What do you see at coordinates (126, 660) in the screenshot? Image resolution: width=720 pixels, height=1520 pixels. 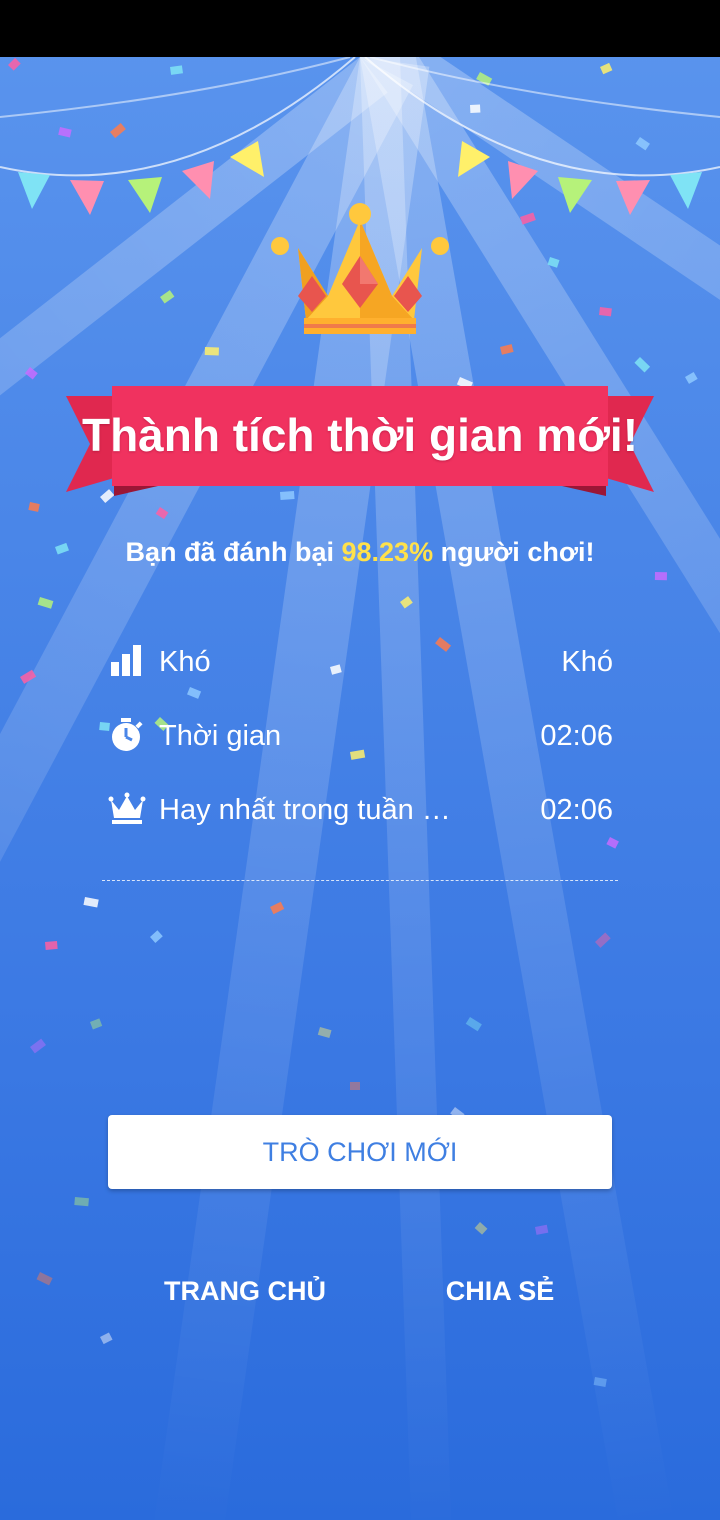 I see `bar-chart-icon` at bounding box center [126, 660].